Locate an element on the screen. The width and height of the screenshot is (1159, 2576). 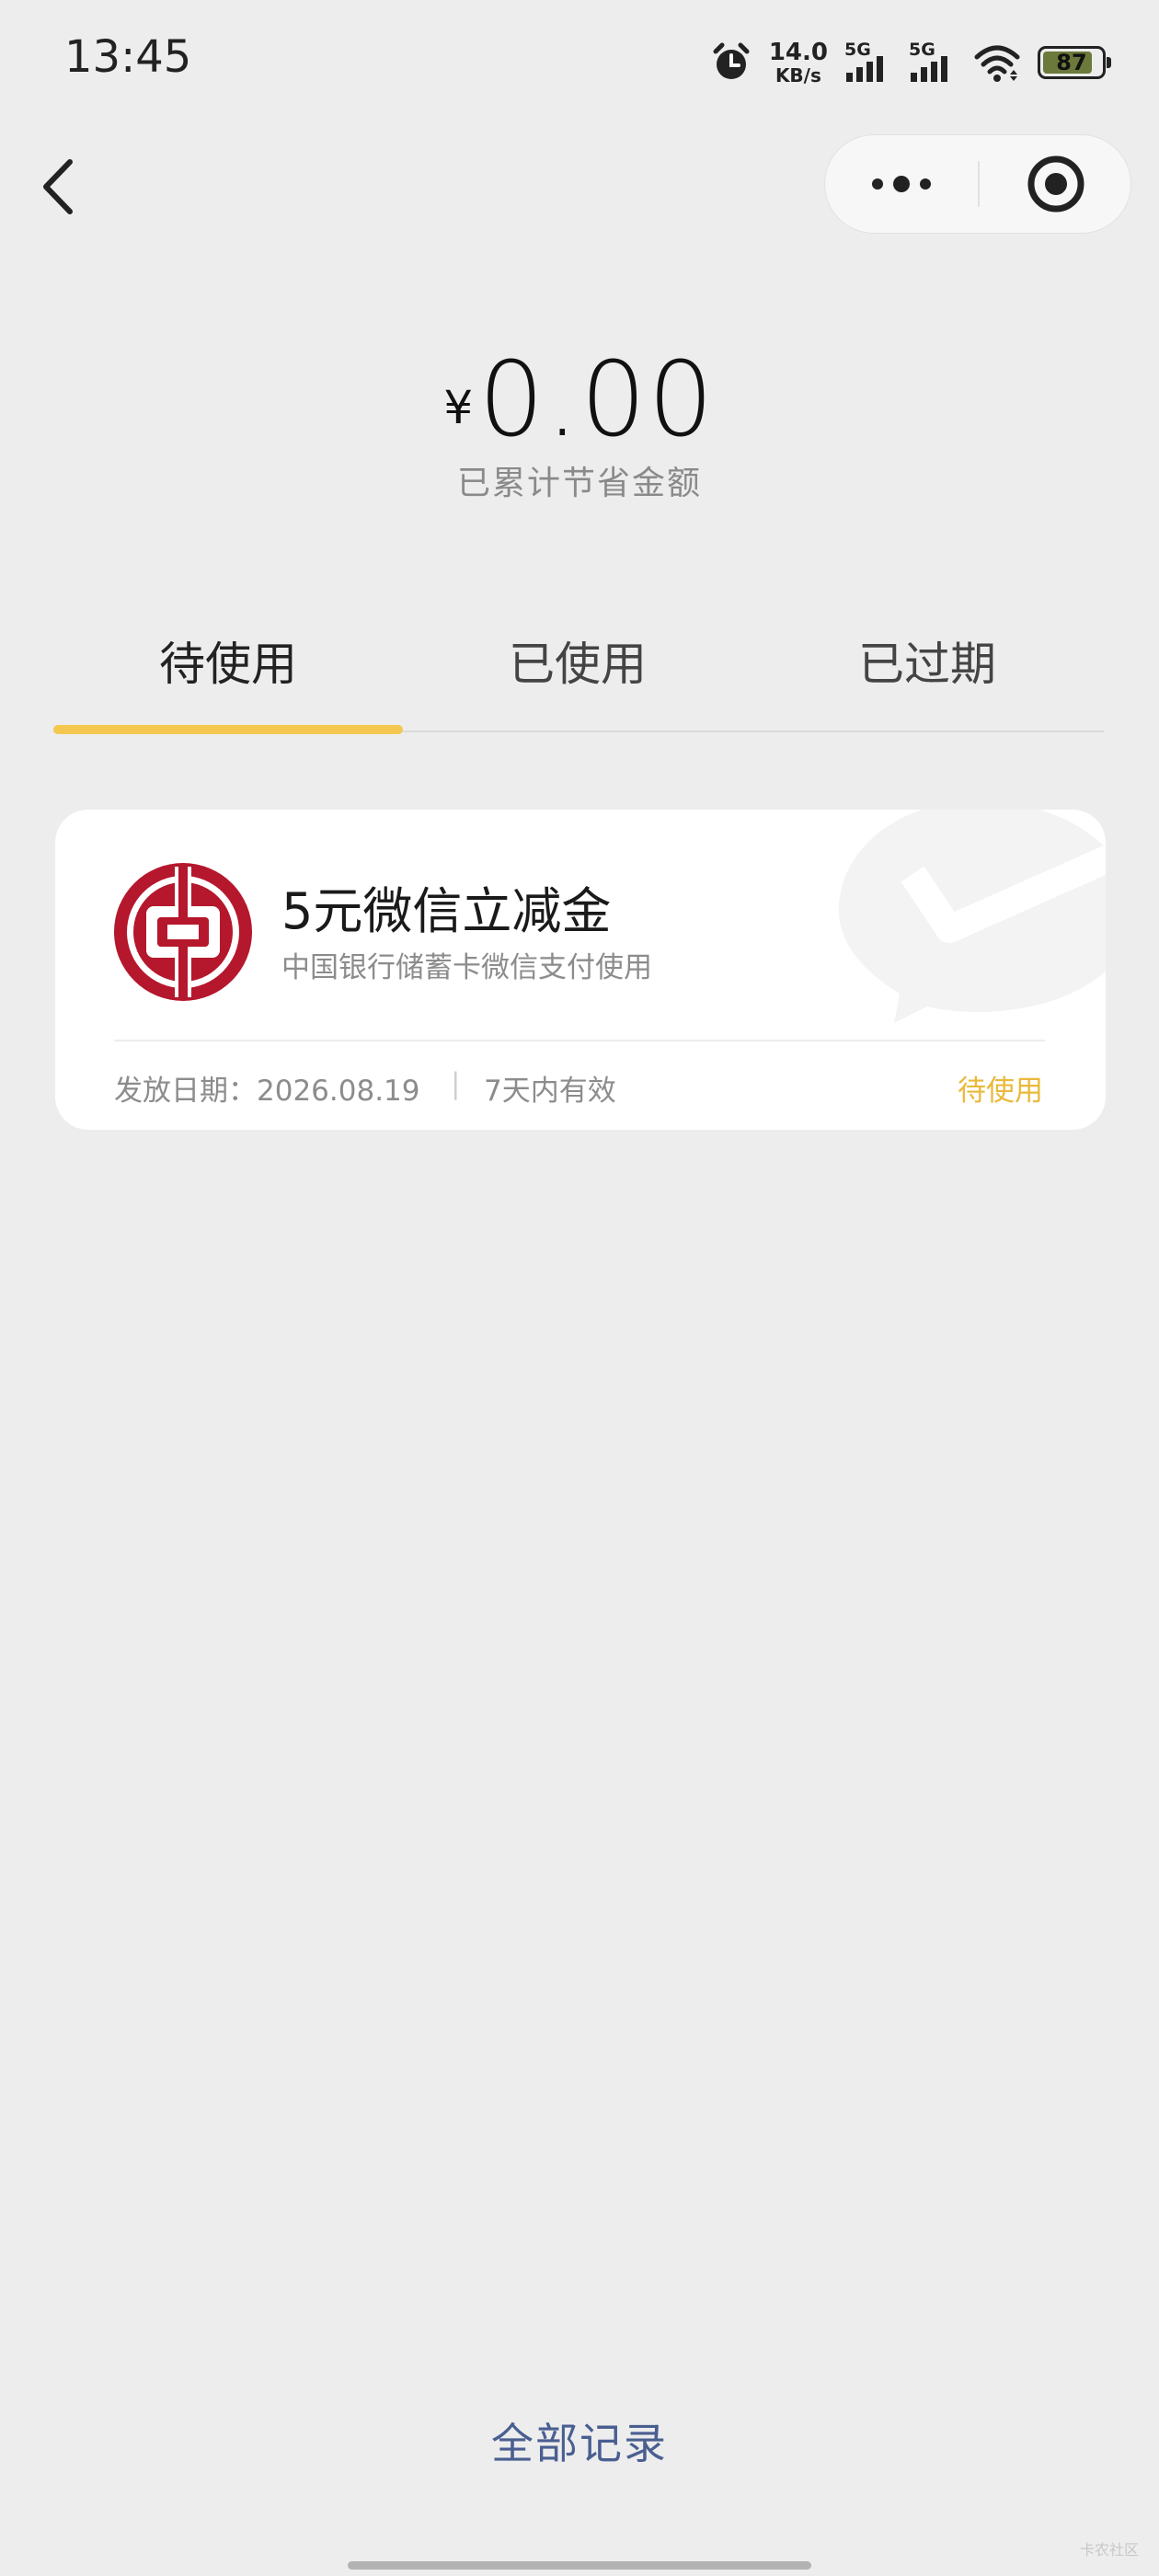
coupon-title: 5元微信立减金 is located at coordinates (446, 911).